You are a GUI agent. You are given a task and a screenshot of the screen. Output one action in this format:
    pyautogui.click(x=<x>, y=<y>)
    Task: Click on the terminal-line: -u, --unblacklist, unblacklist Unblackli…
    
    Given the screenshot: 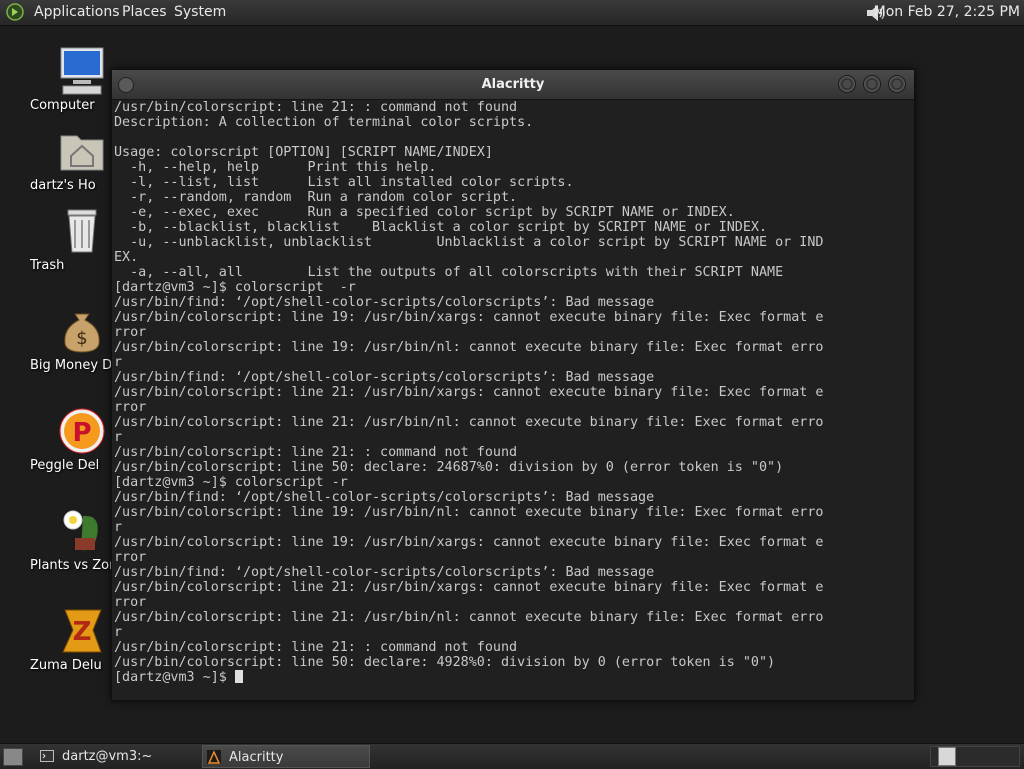 What is the action you would take?
    pyautogui.click(x=469, y=242)
    